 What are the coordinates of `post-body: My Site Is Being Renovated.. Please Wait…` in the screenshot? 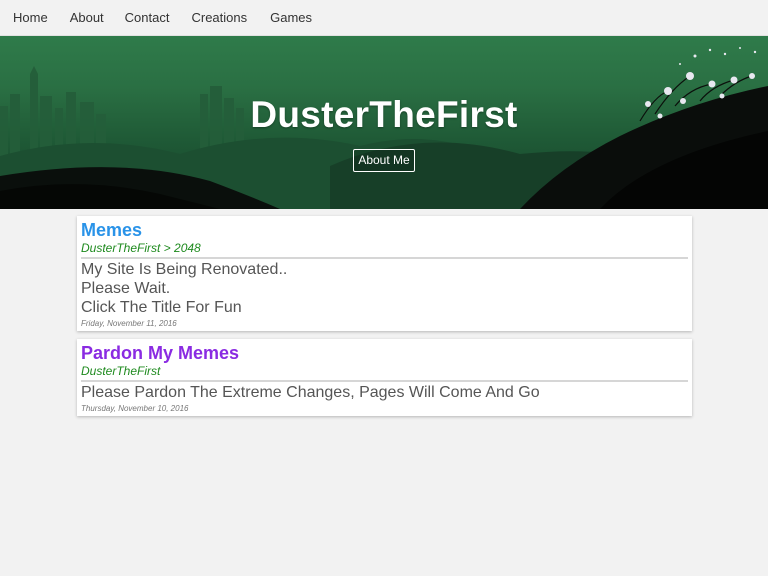 It's located at (384, 288).